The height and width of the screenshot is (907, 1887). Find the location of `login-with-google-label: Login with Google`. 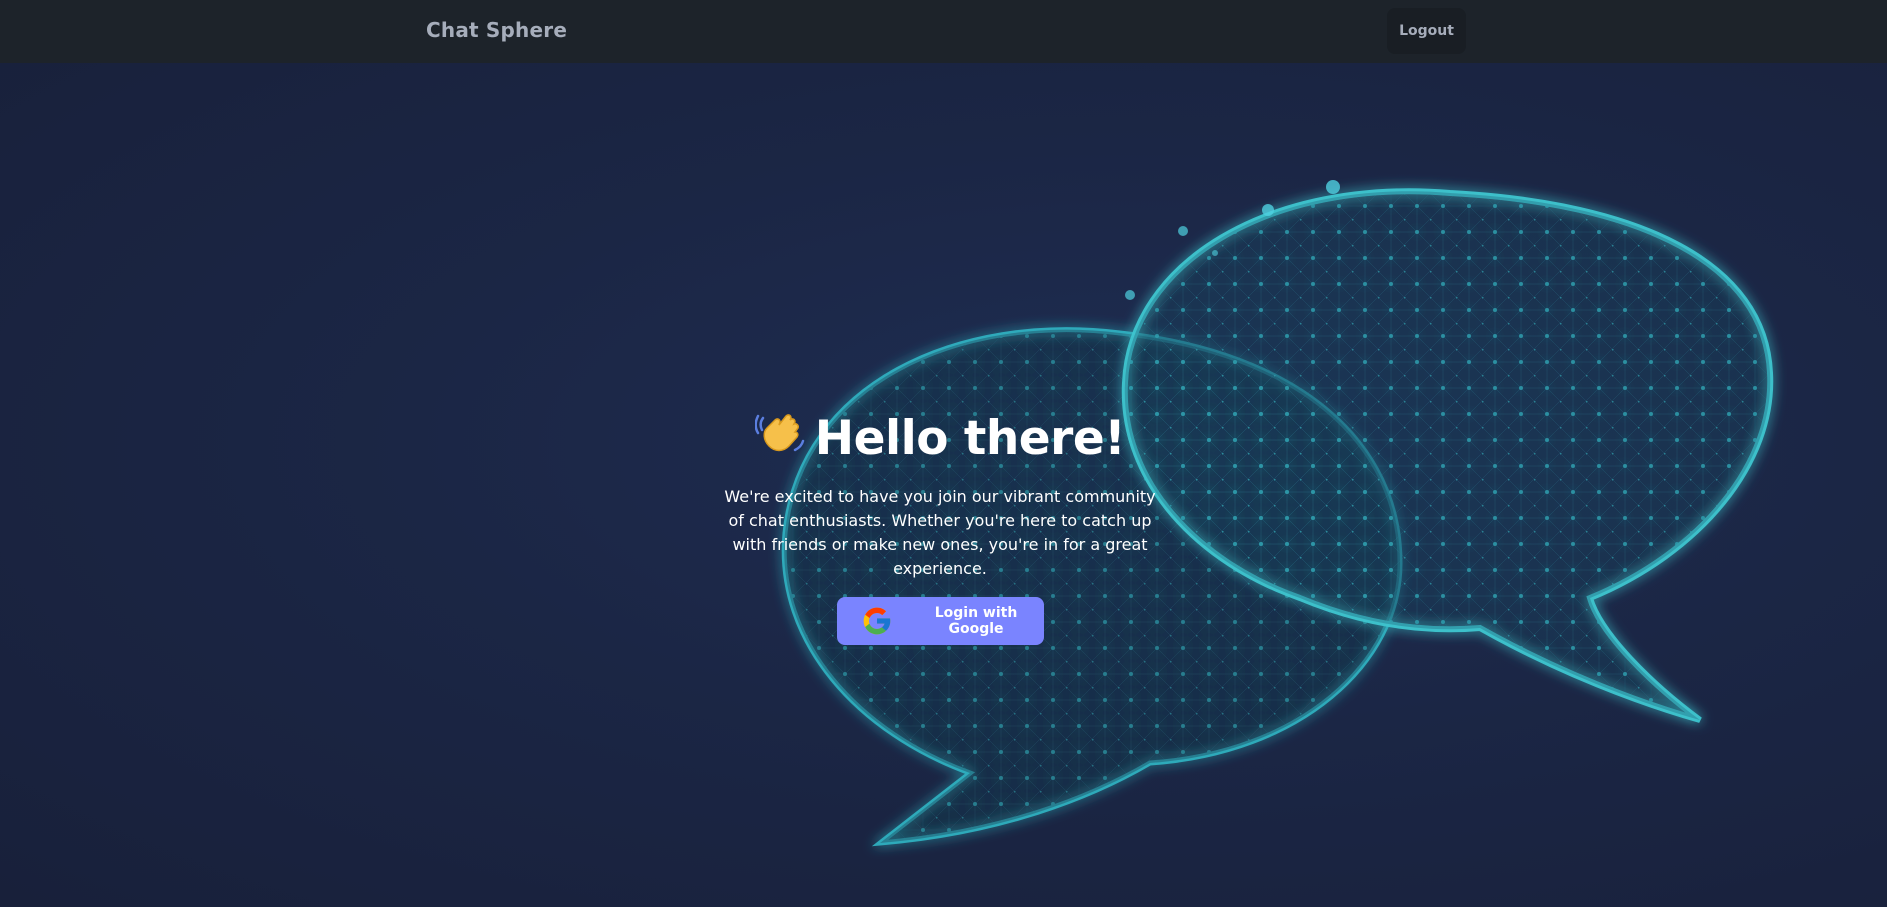

login-with-google-label: Login with Google is located at coordinates (976, 621).